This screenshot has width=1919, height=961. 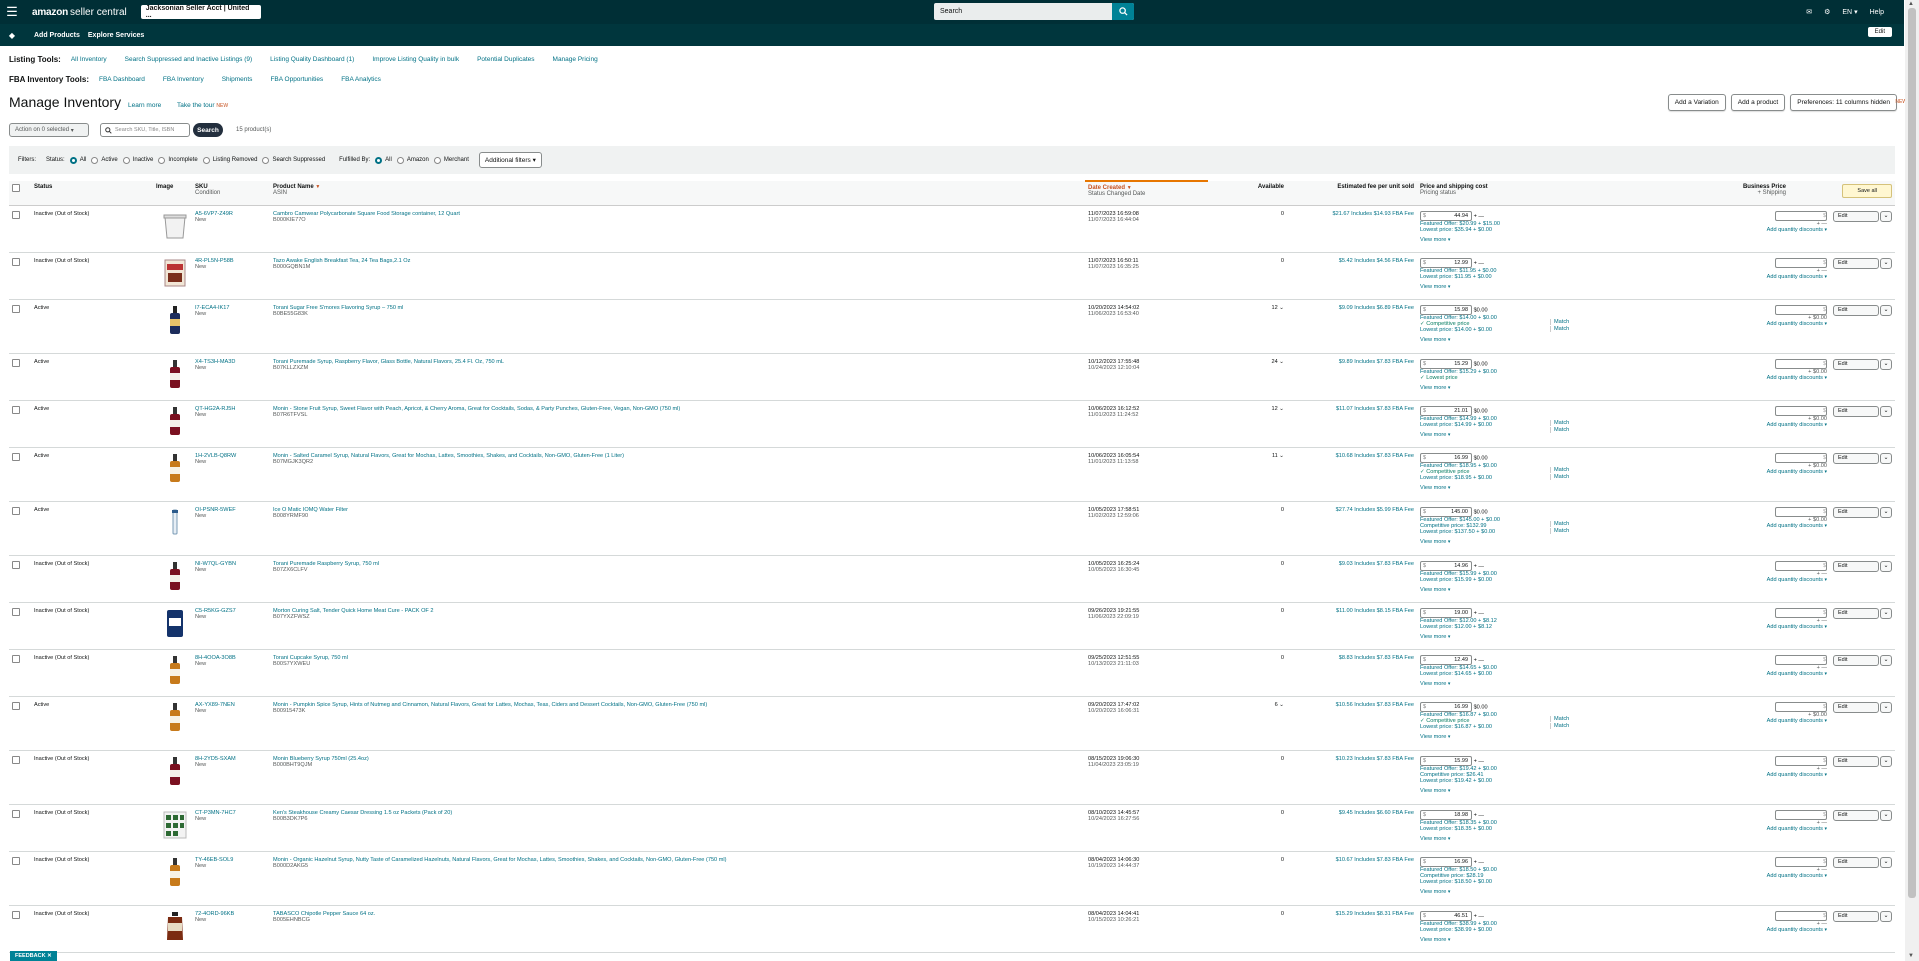 What do you see at coordinates (400, 160) in the screenshot?
I see `fulfilled-radio` at bounding box center [400, 160].